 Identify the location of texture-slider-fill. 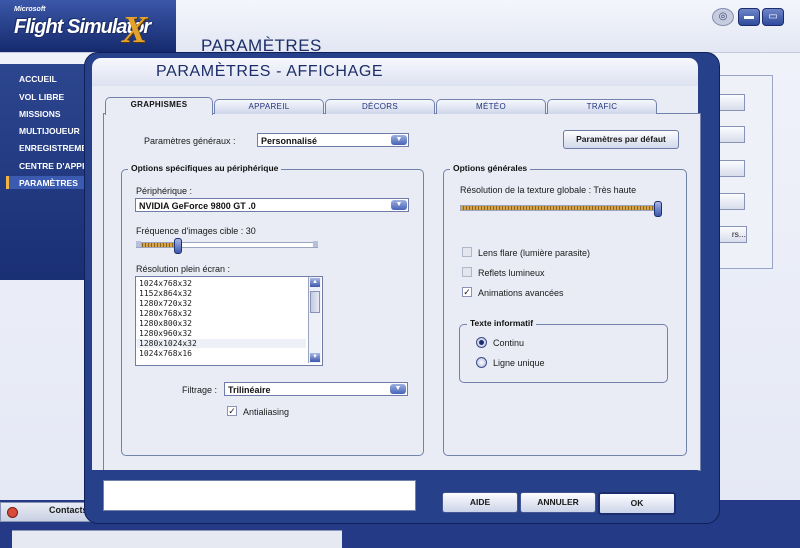
(558, 208).